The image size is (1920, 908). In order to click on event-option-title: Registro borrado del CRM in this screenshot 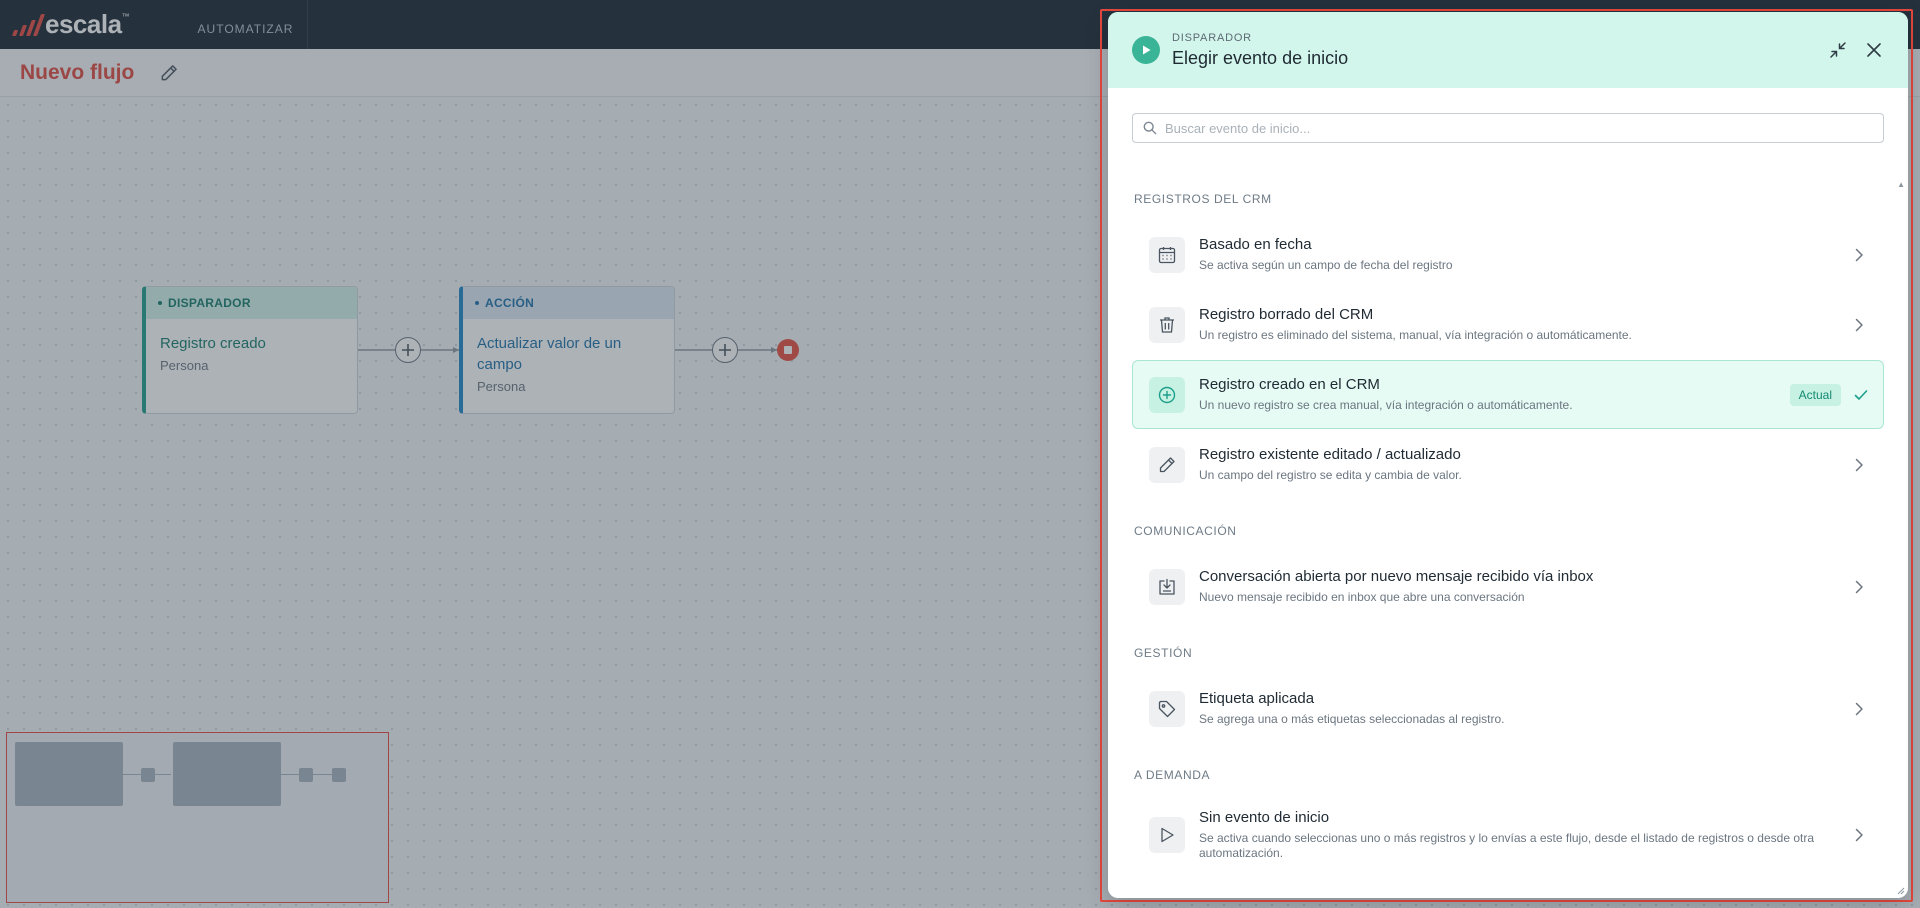, I will do `click(1286, 314)`.